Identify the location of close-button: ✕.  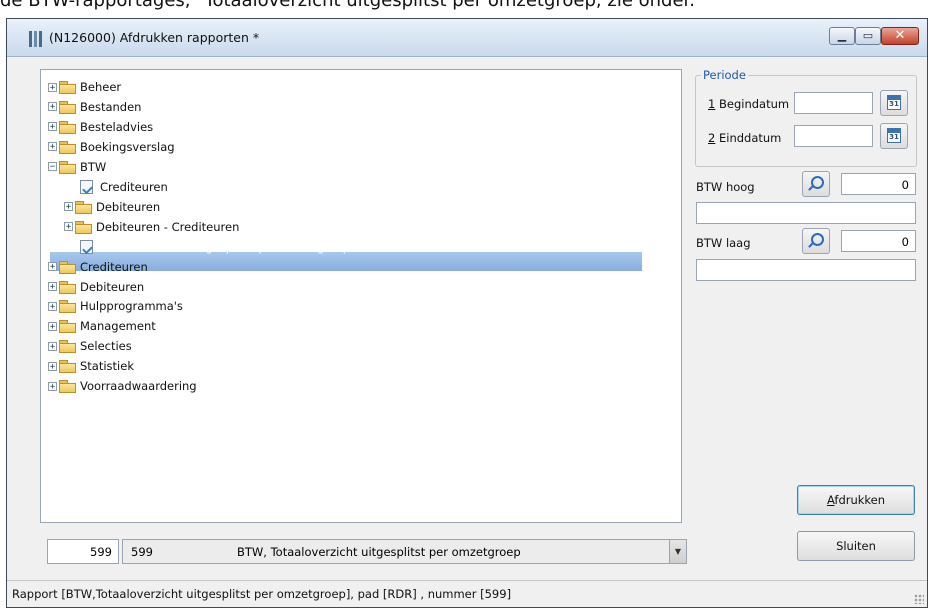
(900, 36).